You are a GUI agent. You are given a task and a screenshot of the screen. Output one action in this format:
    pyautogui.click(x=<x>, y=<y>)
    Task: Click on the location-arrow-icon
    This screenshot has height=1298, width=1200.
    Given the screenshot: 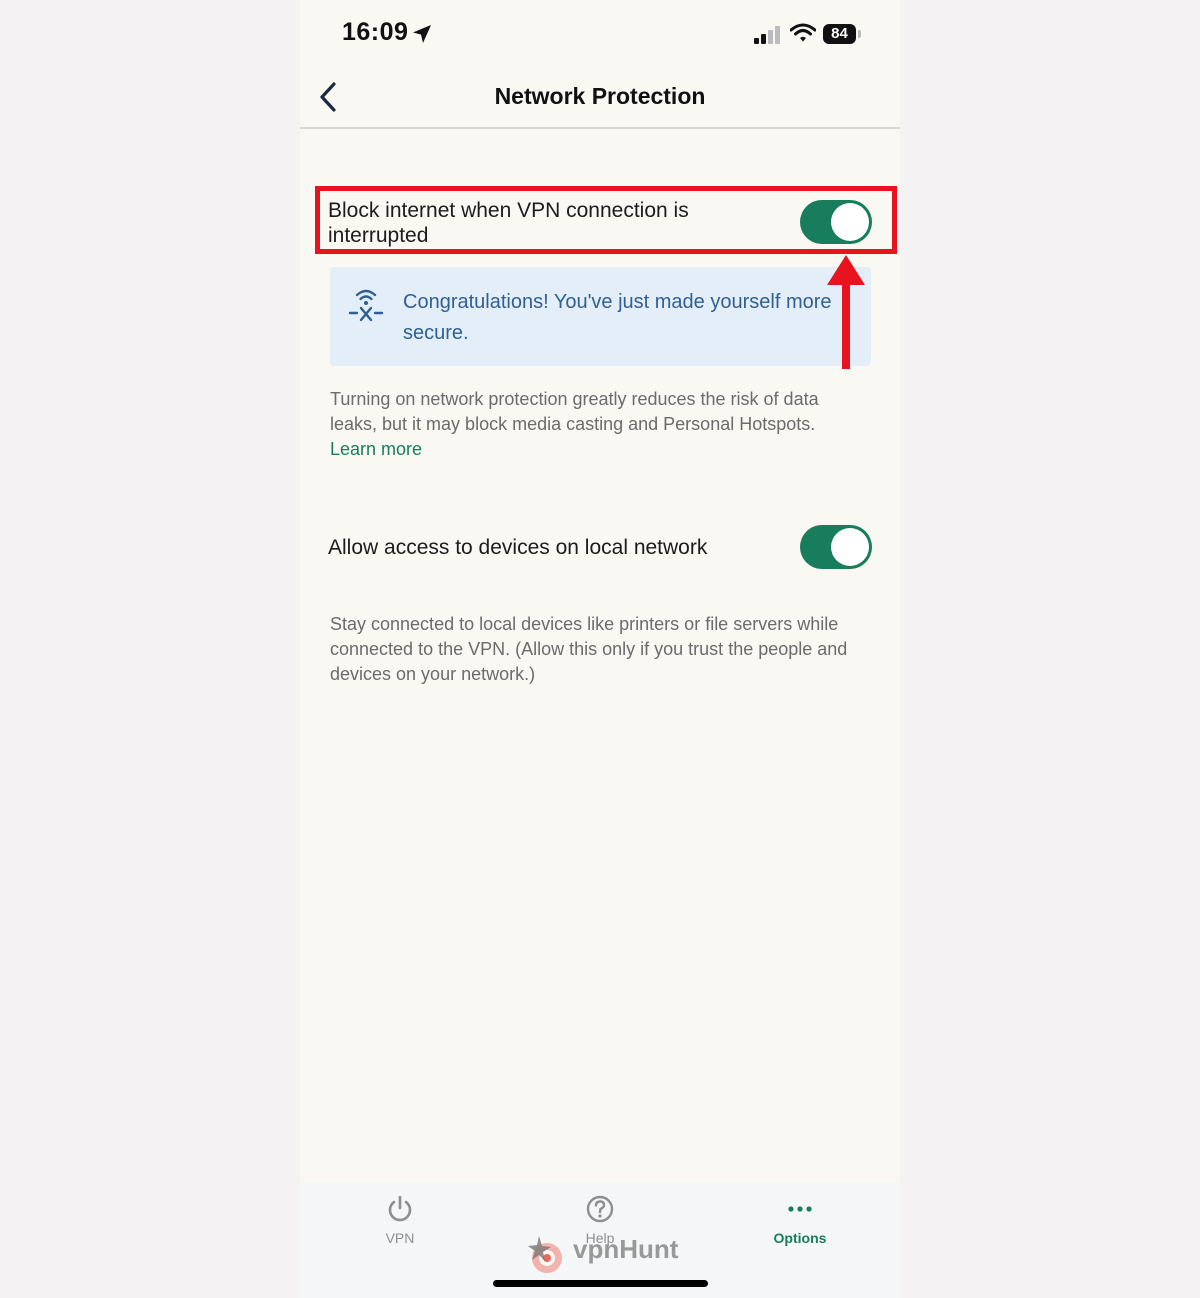 What is the action you would take?
    pyautogui.click(x=422, y=34)
    